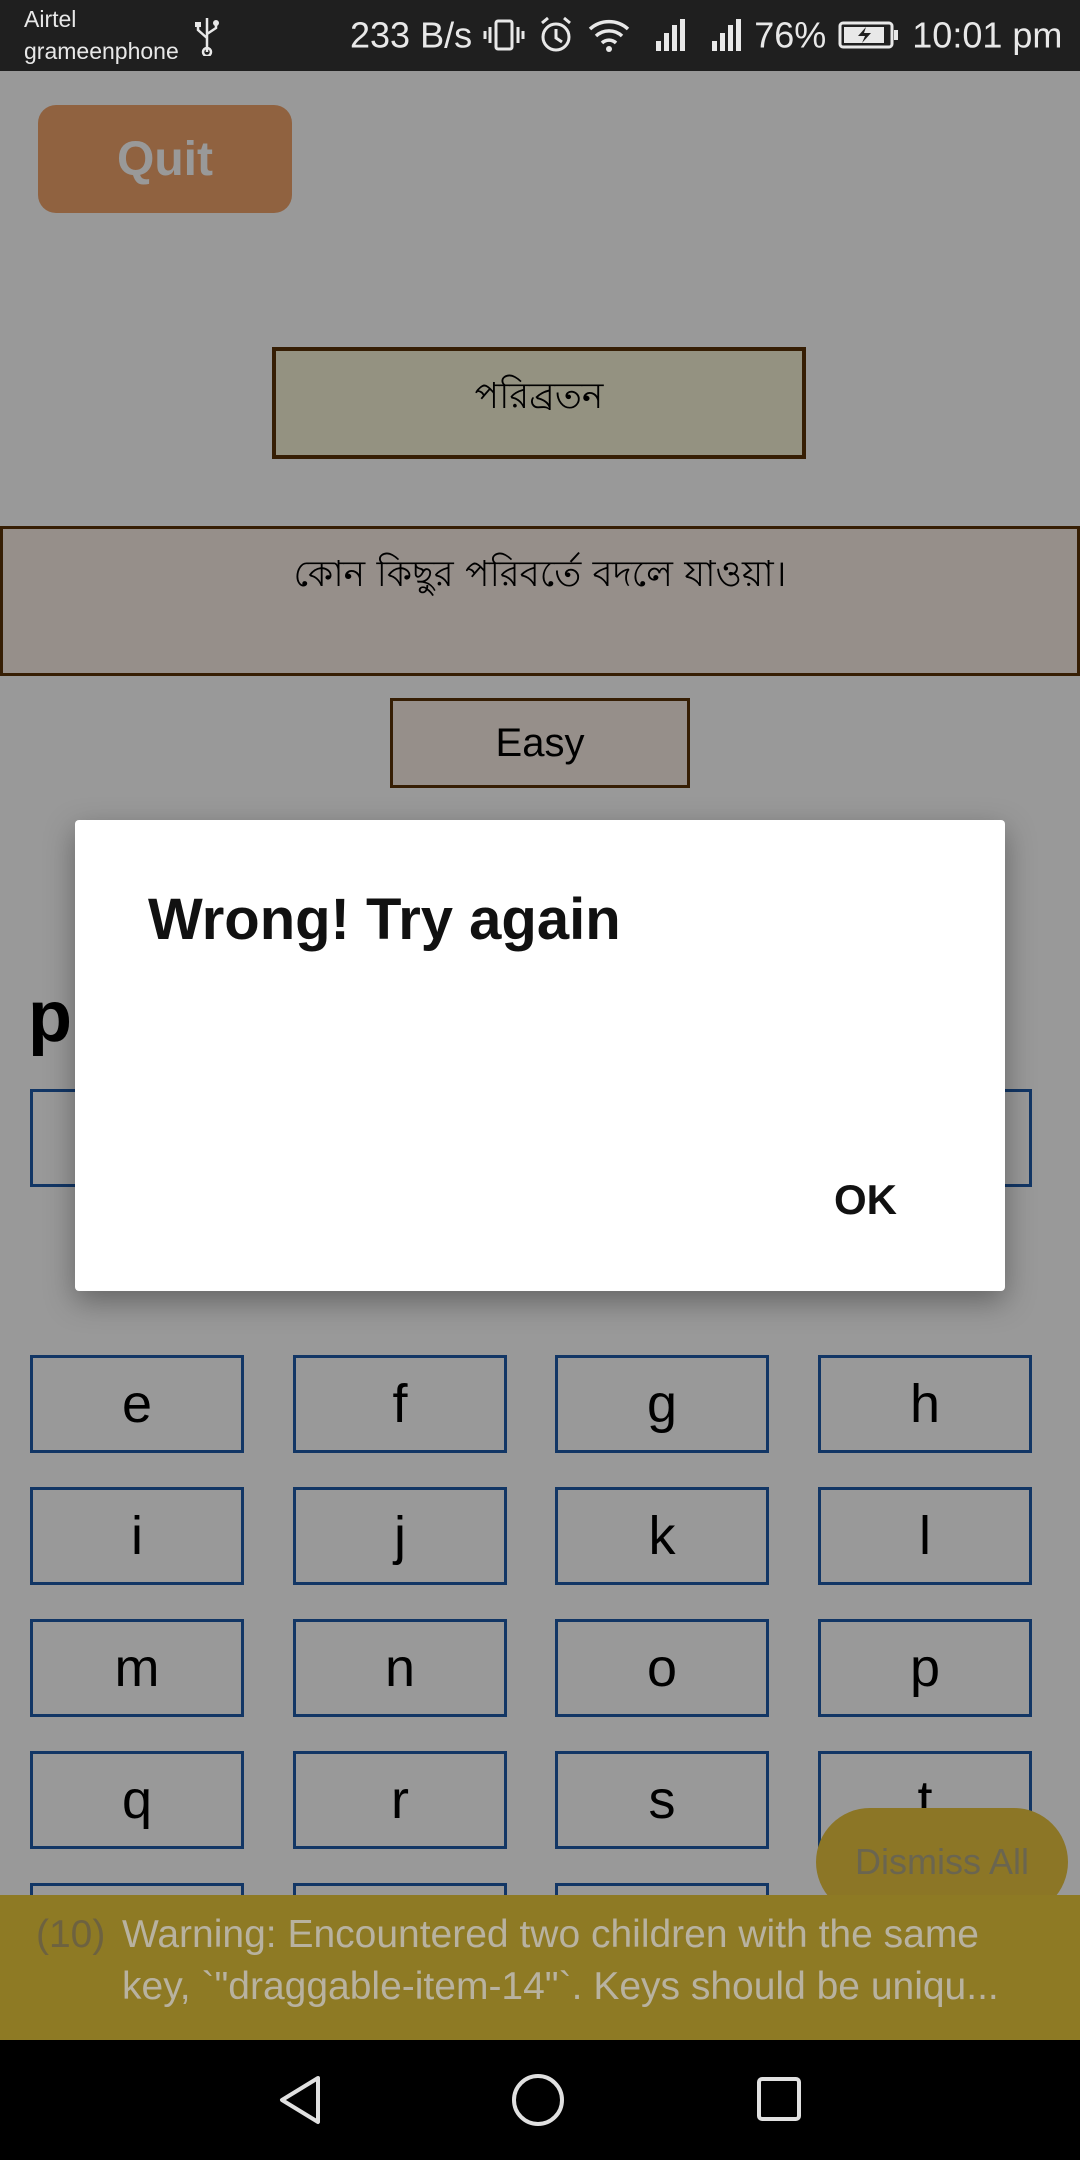  I want to click on dialog-title: Wrong! Try again, so click(384, 919).